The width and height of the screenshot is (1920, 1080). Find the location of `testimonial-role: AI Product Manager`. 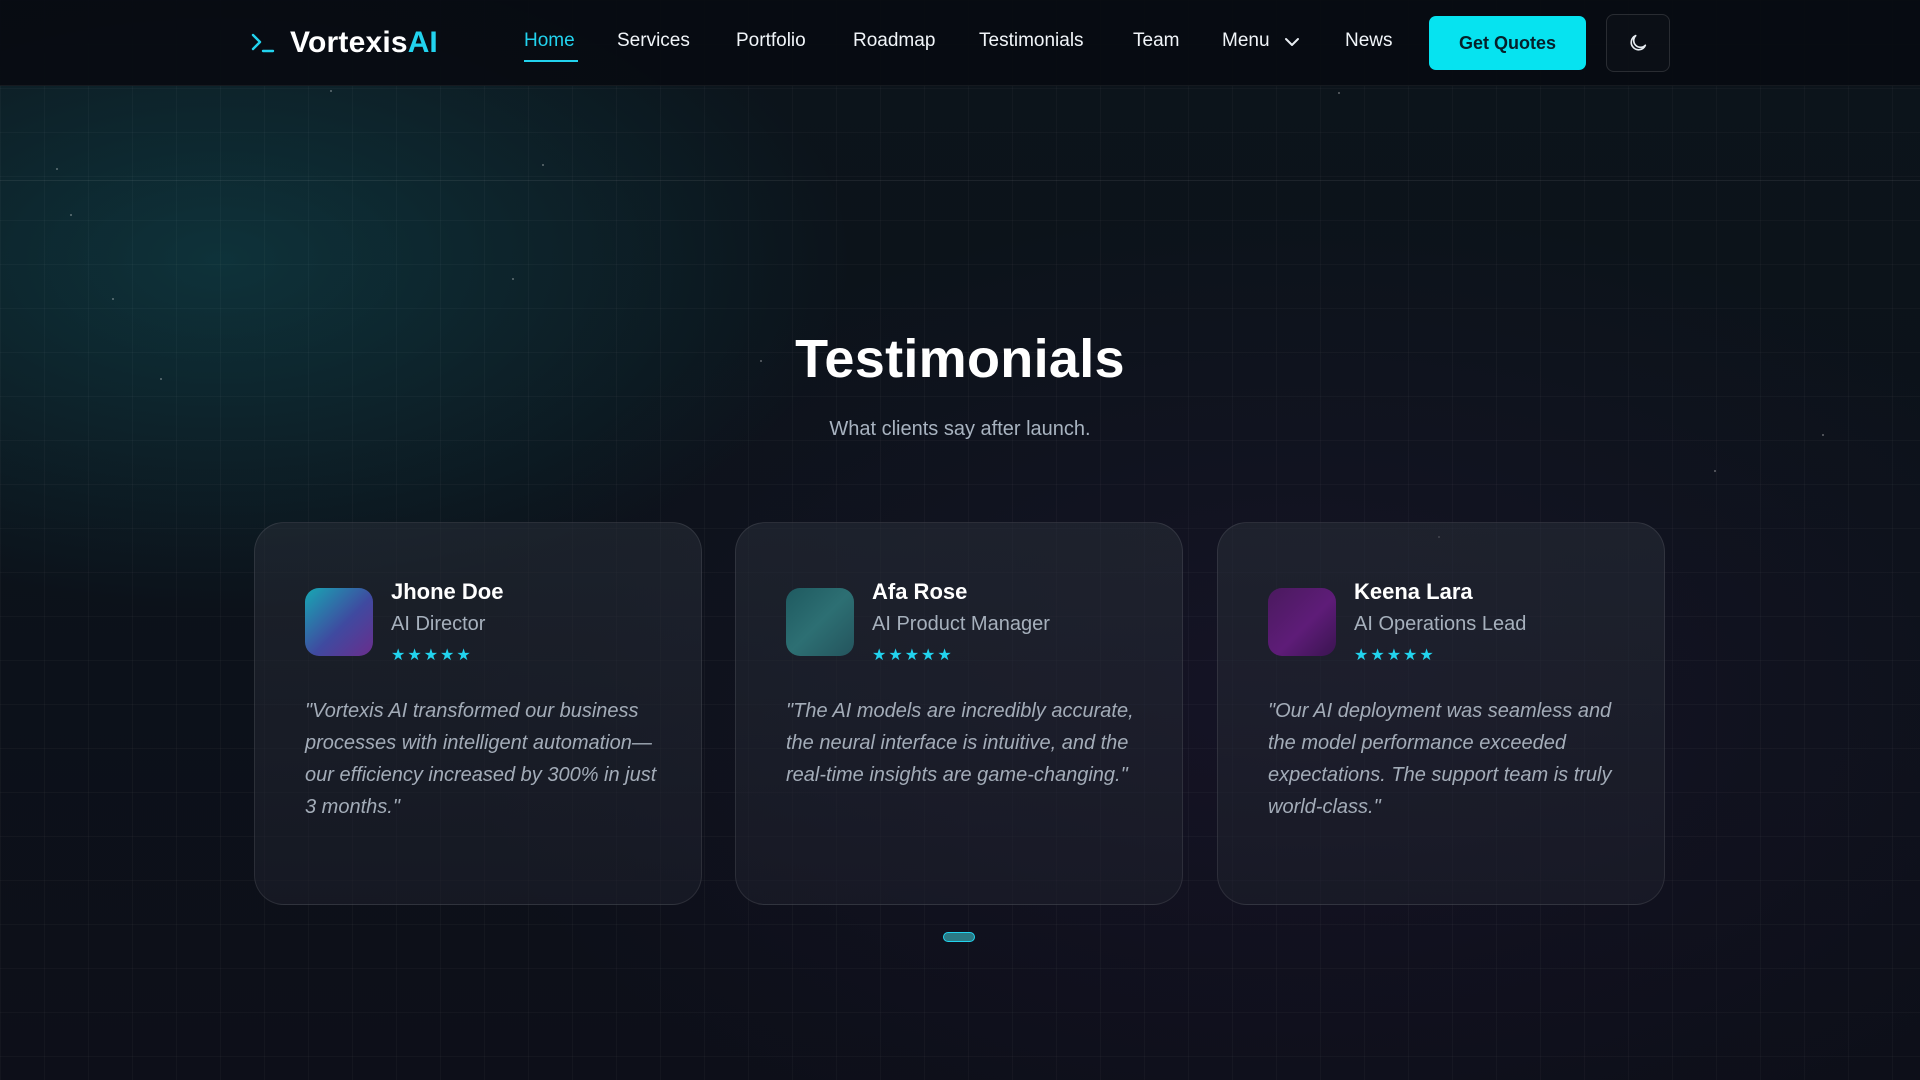

testimonial-role: AI Product Manager is located at coordinates (961, 624).